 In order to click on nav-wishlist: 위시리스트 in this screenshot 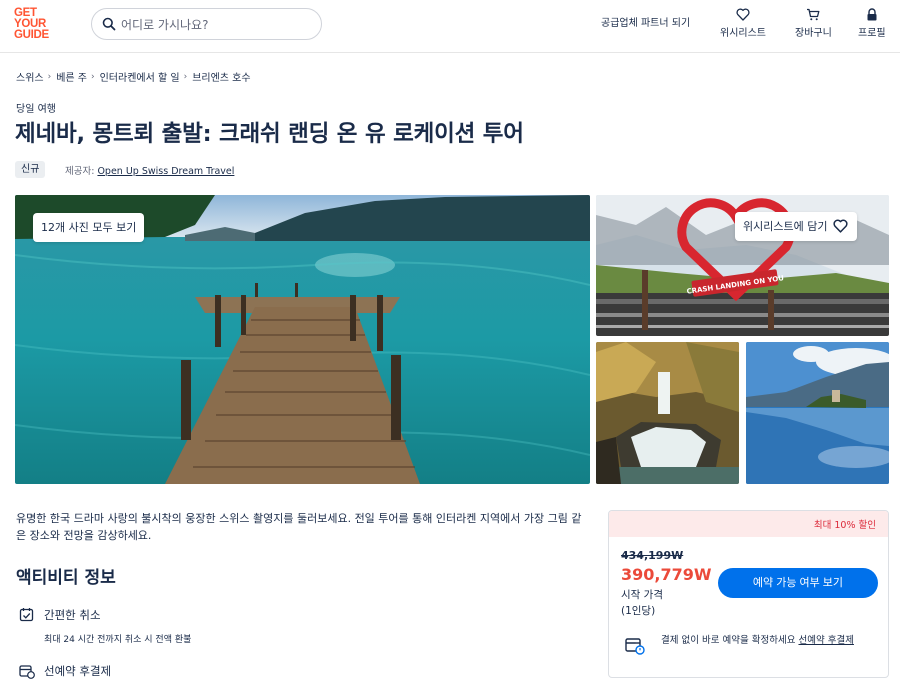, I will do `click(743, 23)`.